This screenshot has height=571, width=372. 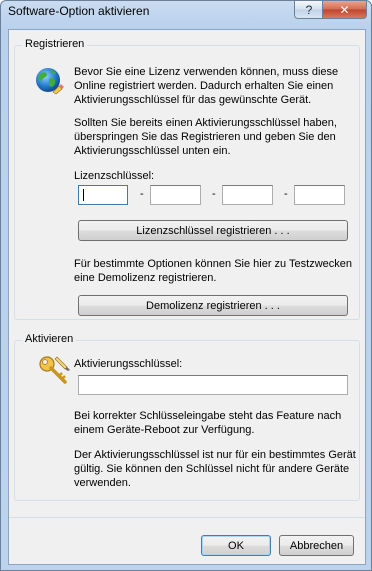 I want to click on register-group-label: Registrieren, so click(x=55, y=44).